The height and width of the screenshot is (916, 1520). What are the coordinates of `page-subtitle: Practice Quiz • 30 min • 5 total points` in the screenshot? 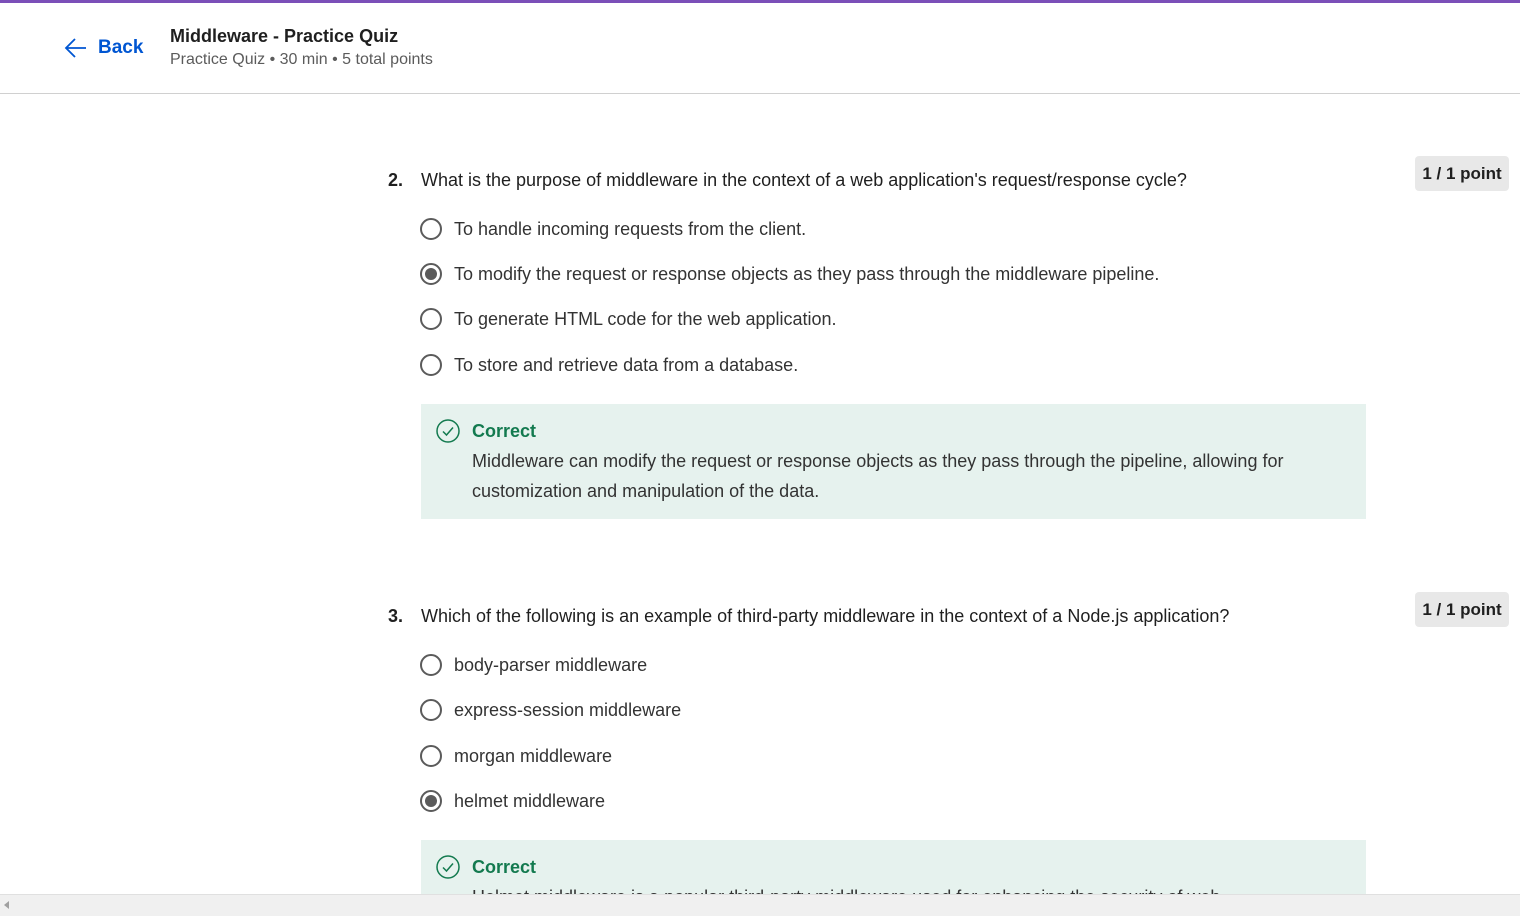 It's located at (301, 59).